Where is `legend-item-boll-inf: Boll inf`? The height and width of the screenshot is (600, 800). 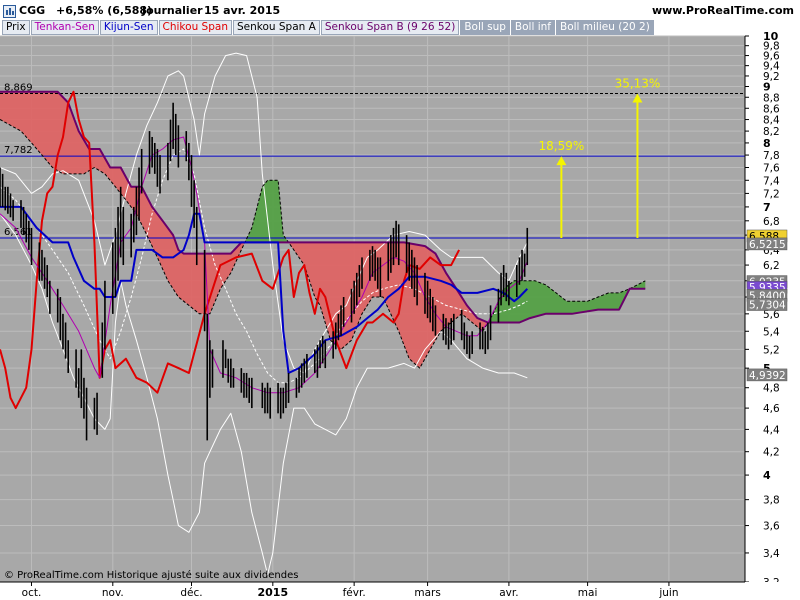
legend-item-boll-inf: Boll inf is located at coordinates (532, 27).